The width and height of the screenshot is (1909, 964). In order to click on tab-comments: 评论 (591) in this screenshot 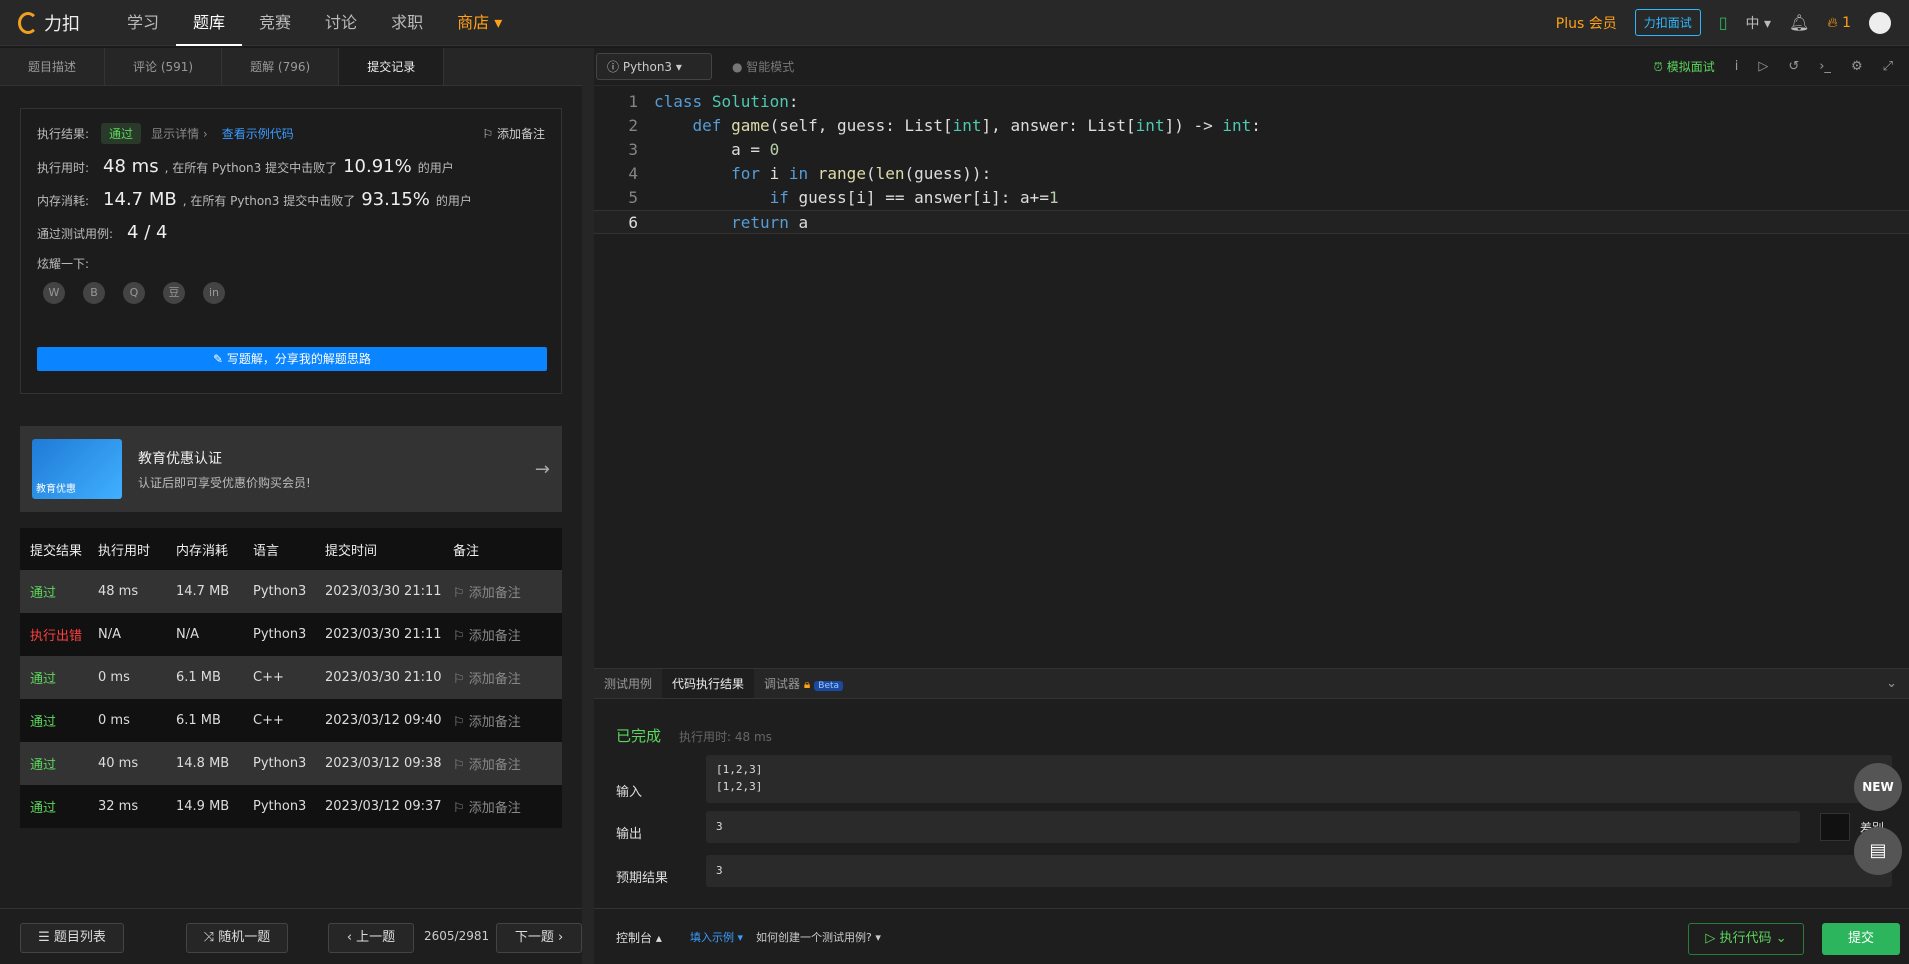, I will do `click(164, 66)`.